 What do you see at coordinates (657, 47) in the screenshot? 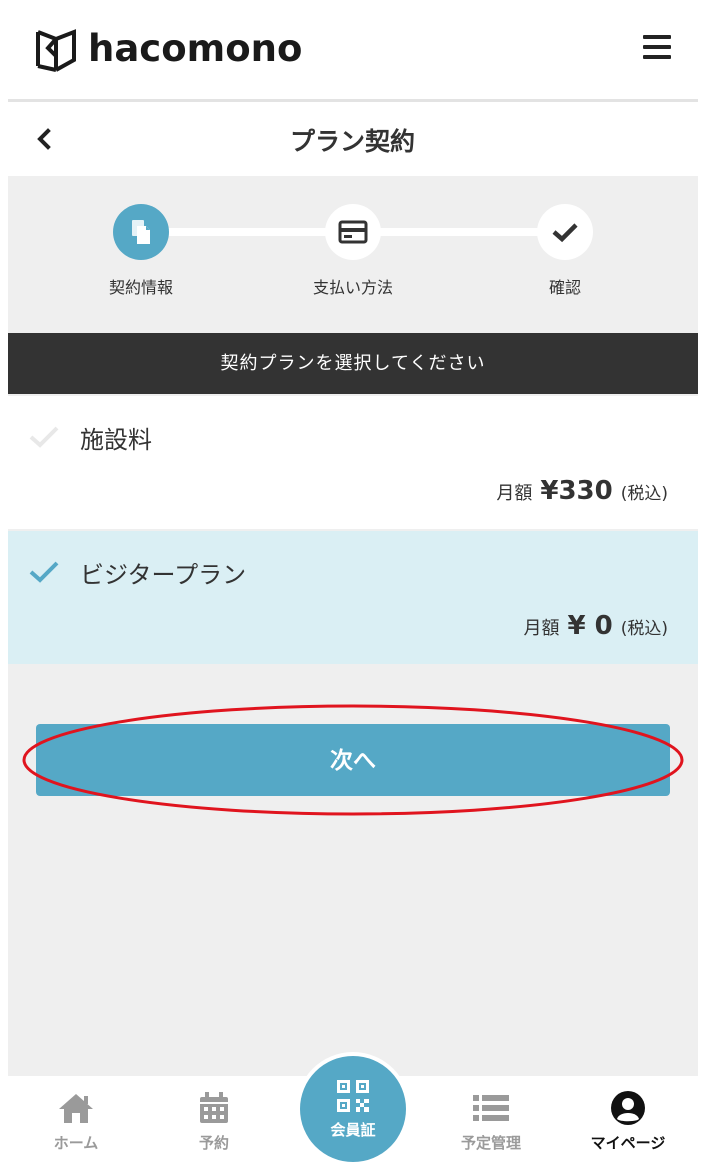
I see `hamburger-menu-icon` at bounding box center [657, 47].